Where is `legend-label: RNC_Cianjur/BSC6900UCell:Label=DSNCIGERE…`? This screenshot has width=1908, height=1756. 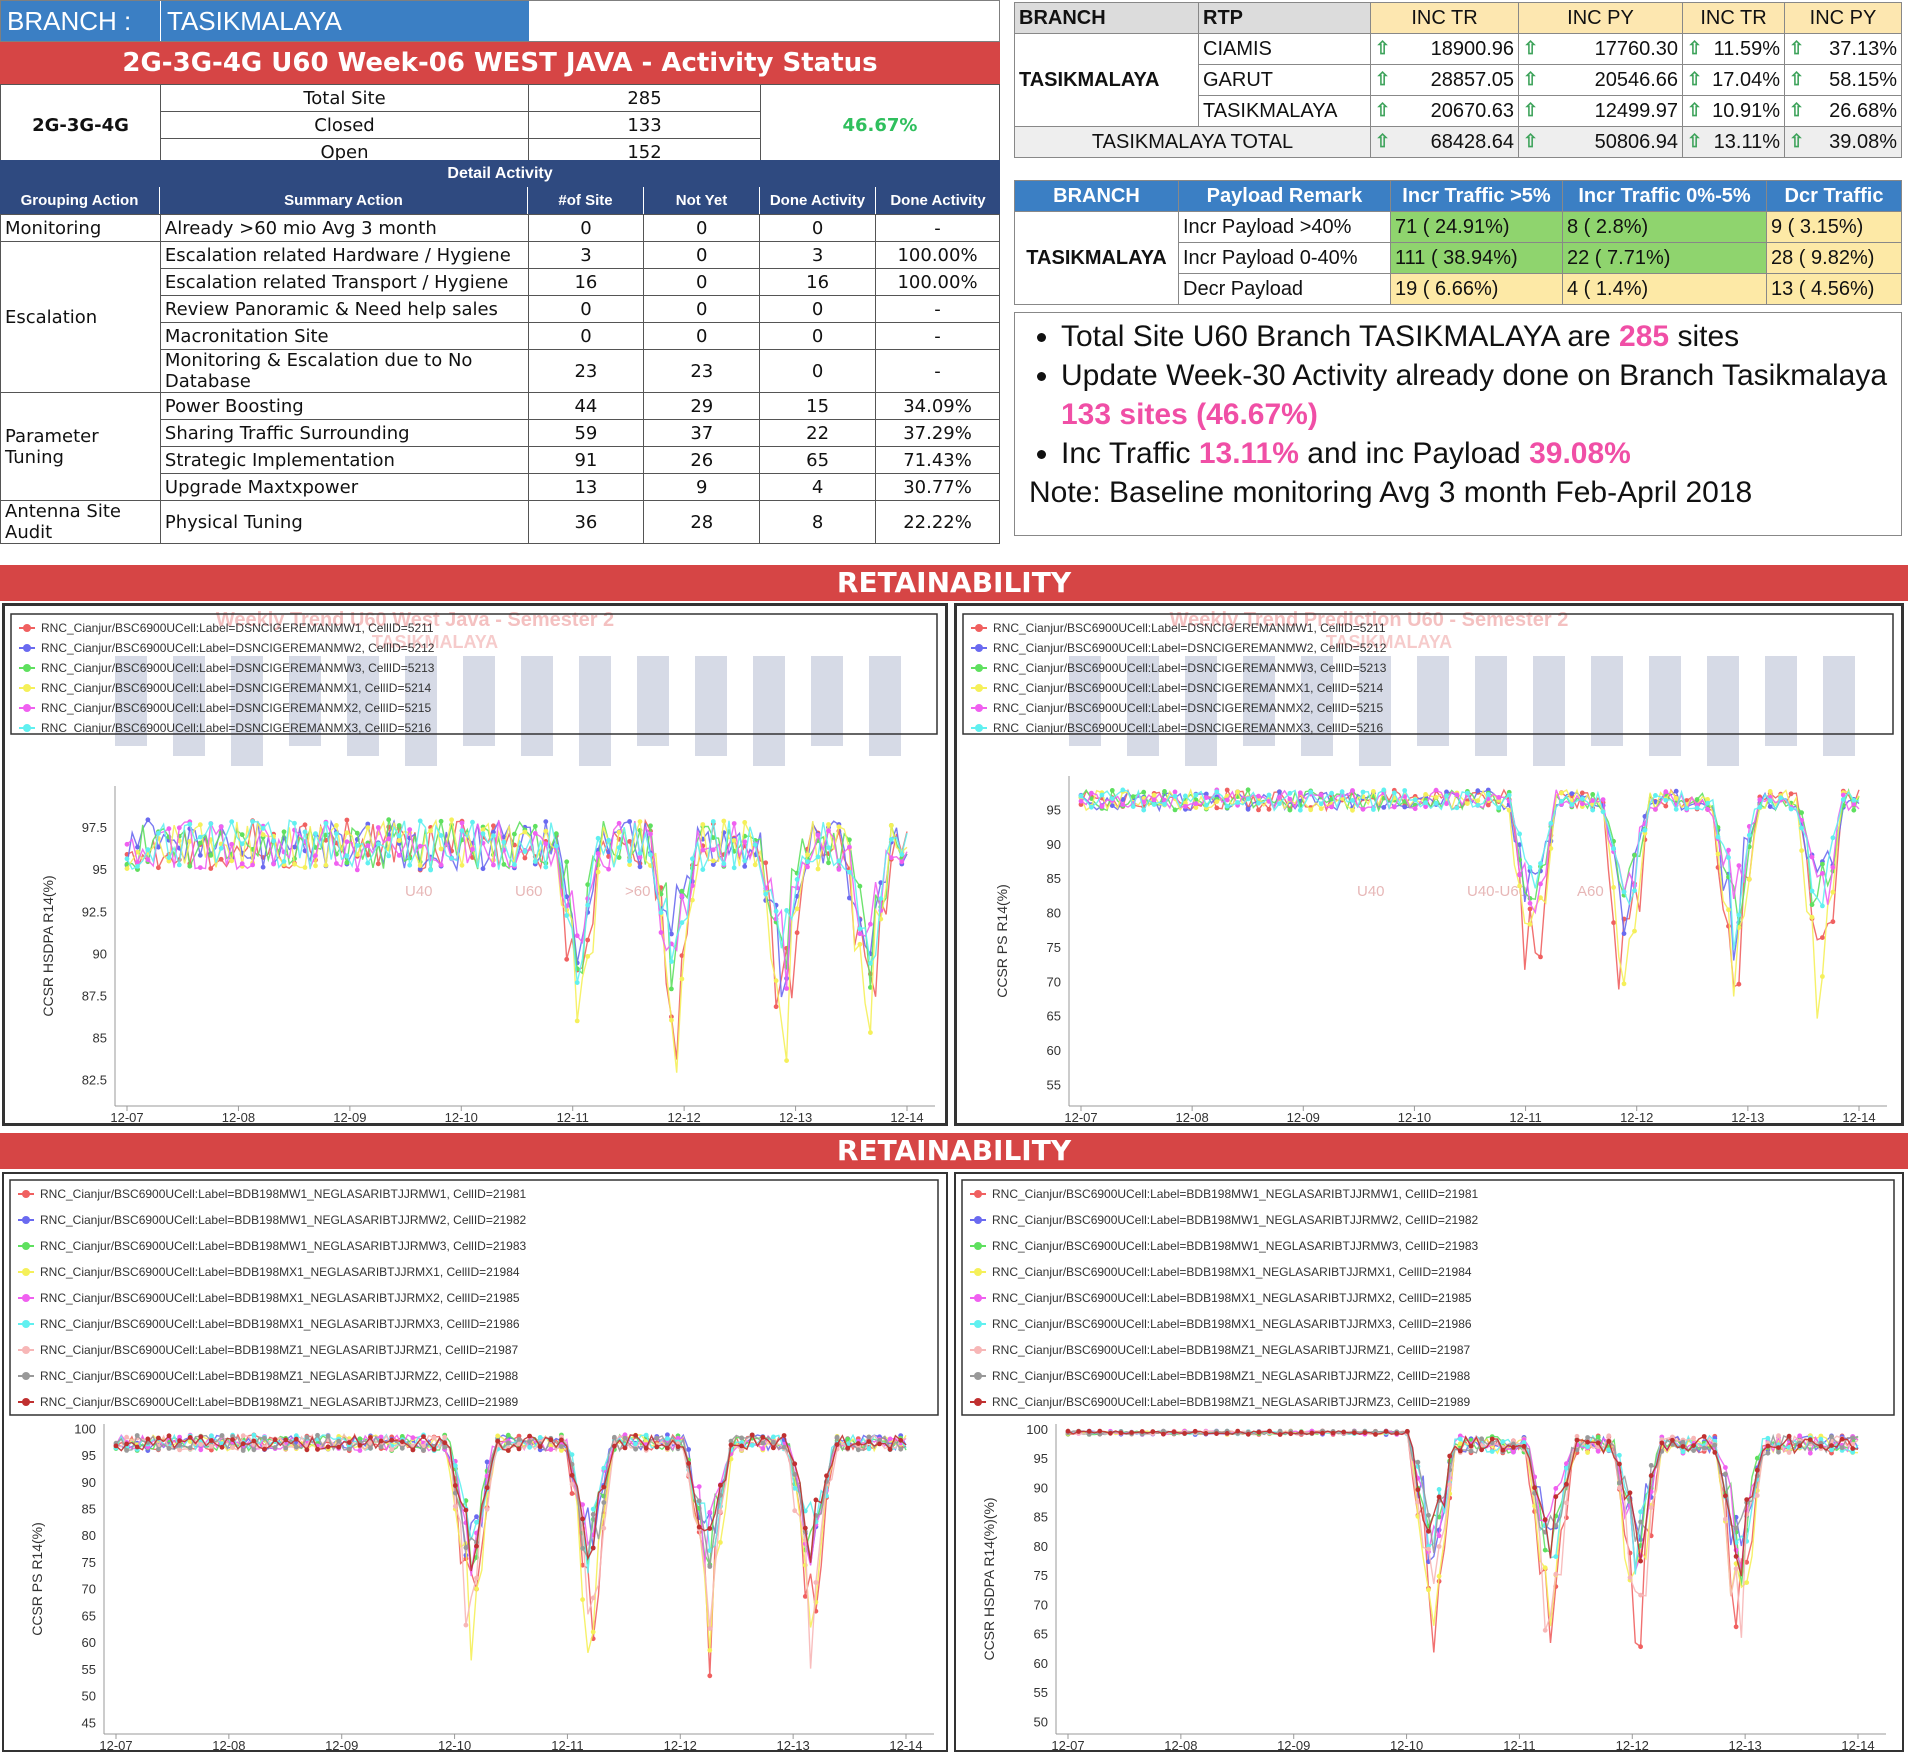
legend-label: RNC_Cianjur/BSC6900UCell:Label=DSNCIGERE… is located at coordinates (236, 708).